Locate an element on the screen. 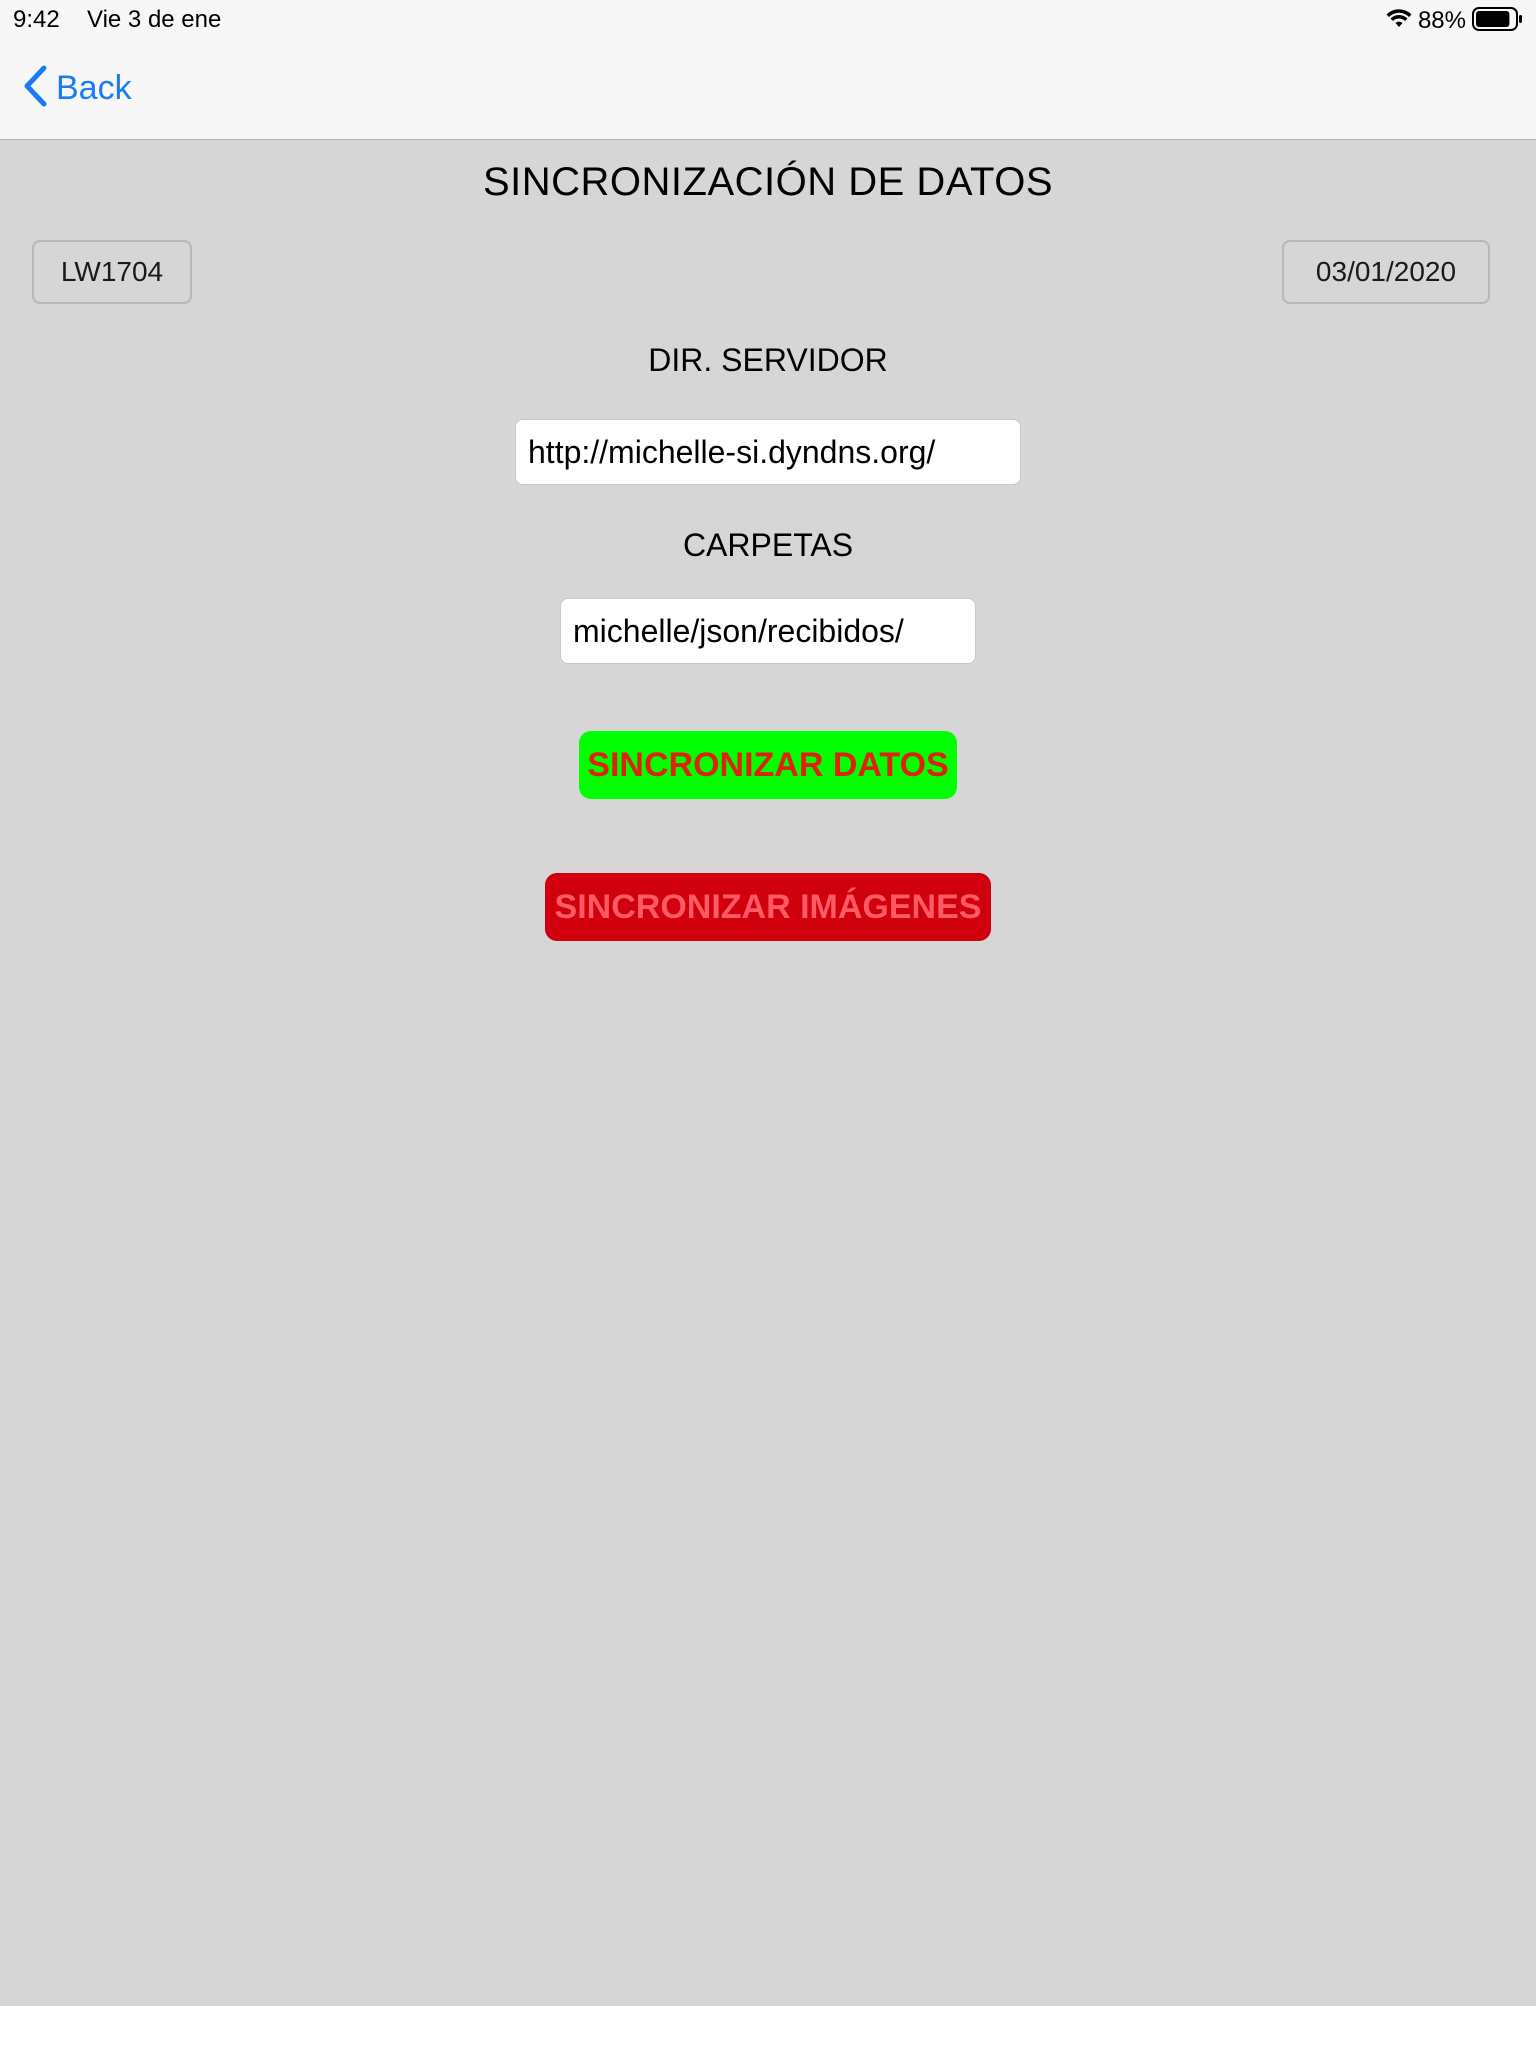 The width and height of the screenshot is (1536, 2048). navigation-bar: Back is located at coordinates (768, 90).